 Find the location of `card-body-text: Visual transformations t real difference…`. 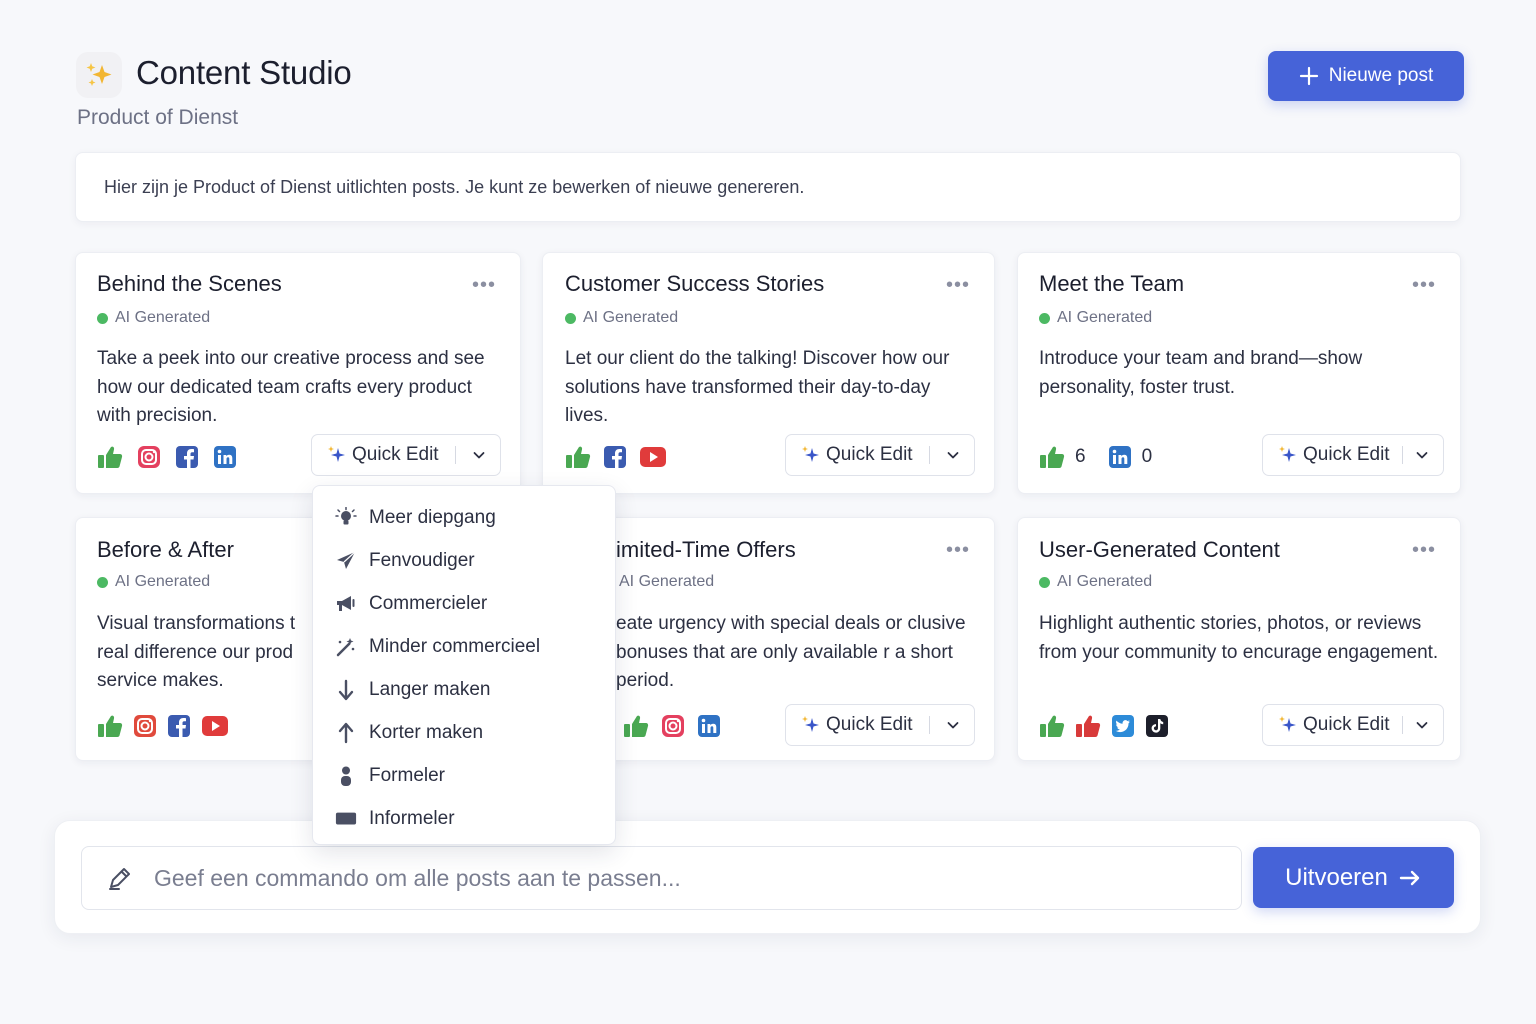

card-body-text: Visual transformations t real difference… is located at coordinates (196, 652).